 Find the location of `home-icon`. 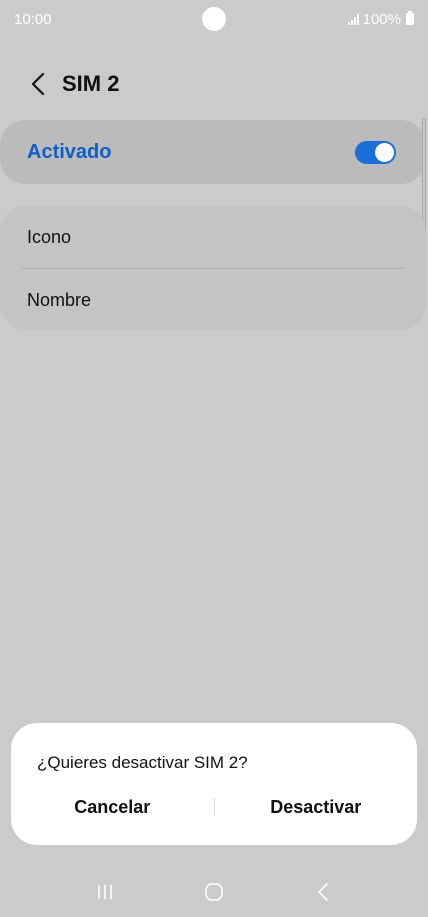

home-icon is located at coordinates (214, 892).